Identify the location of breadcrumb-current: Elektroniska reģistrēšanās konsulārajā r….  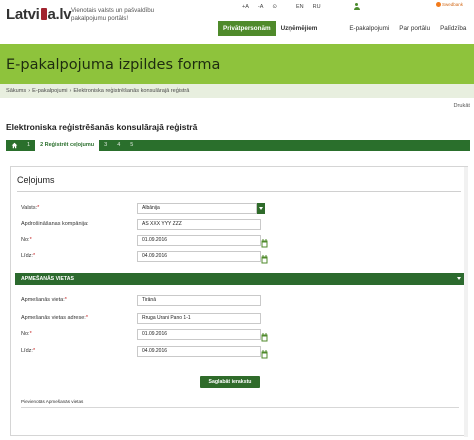
(131, 91).